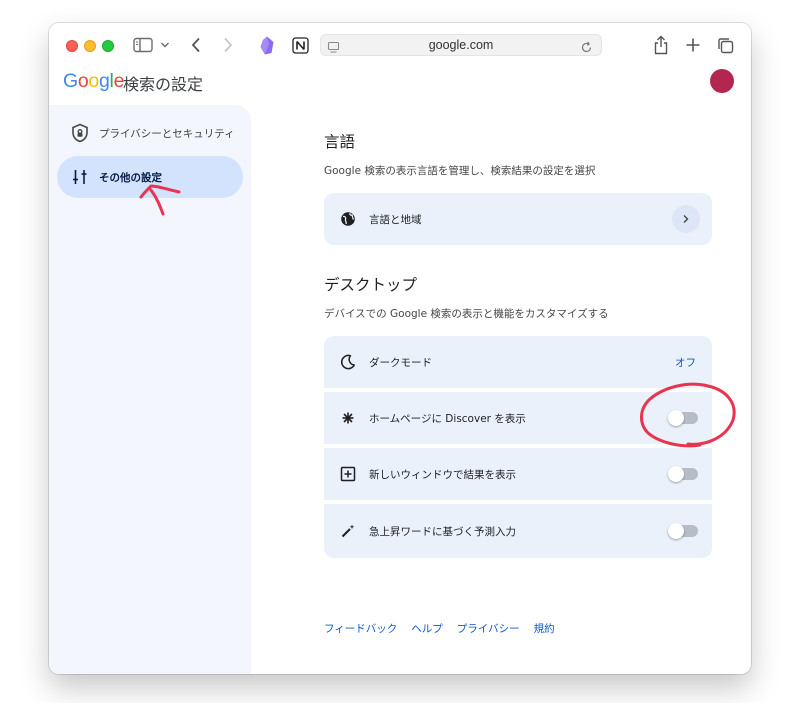 The width and height of the screenshot is (800, 703). What do you see at coordinates (165, 45) in the screenshot?
I see `chevron-down-icon` at bounding box center [165, 45].